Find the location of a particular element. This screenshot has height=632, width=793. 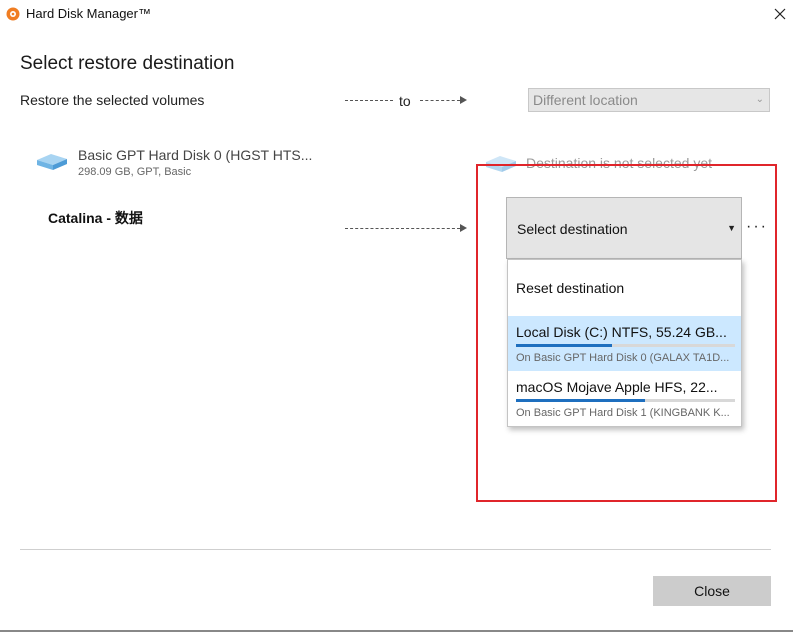

source-disk-info: 298.09 GB, GPT, Basic is located at coordinates (135, 172).